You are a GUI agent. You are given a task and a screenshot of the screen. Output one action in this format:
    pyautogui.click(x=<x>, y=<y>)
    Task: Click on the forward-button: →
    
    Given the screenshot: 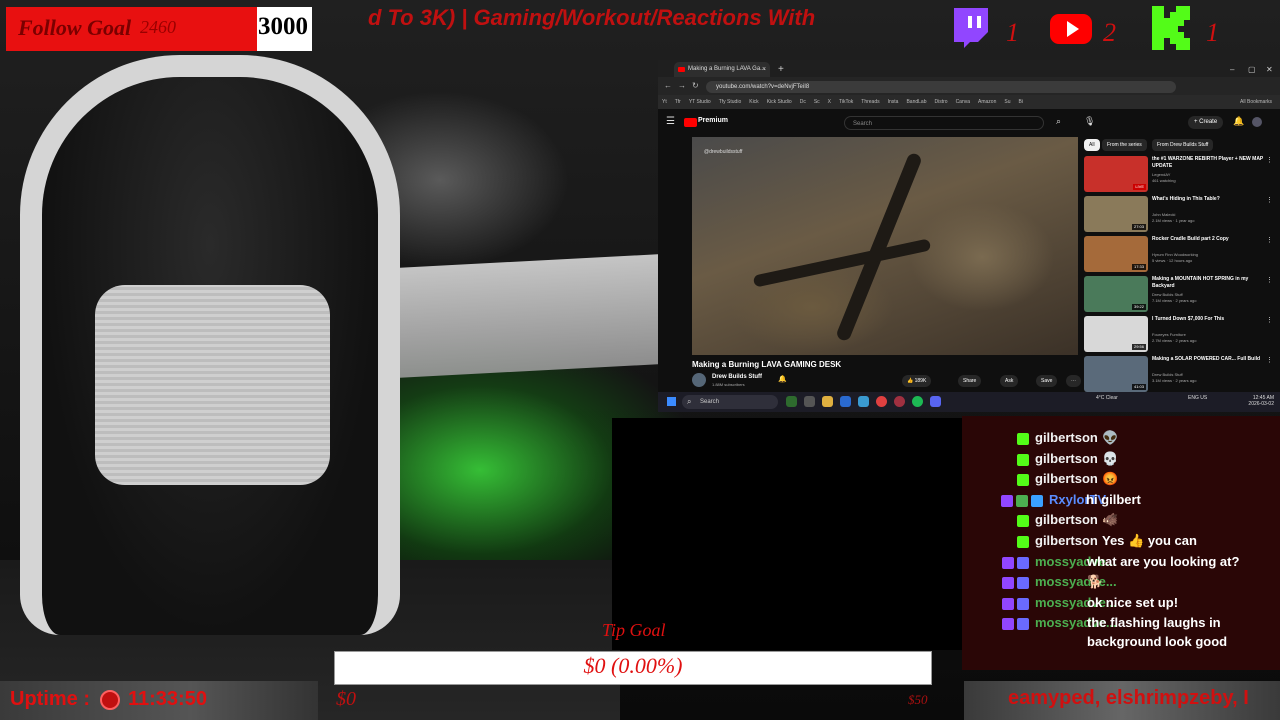 What is the action you would take?
    pyautogui.click(x=682, y=86)
    